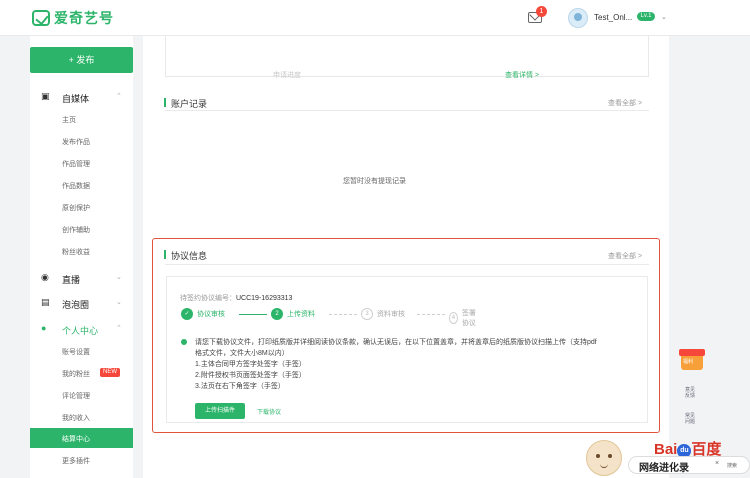  I want to click on sidebar-item-works-manage: 作品管理, so click(81, 163).